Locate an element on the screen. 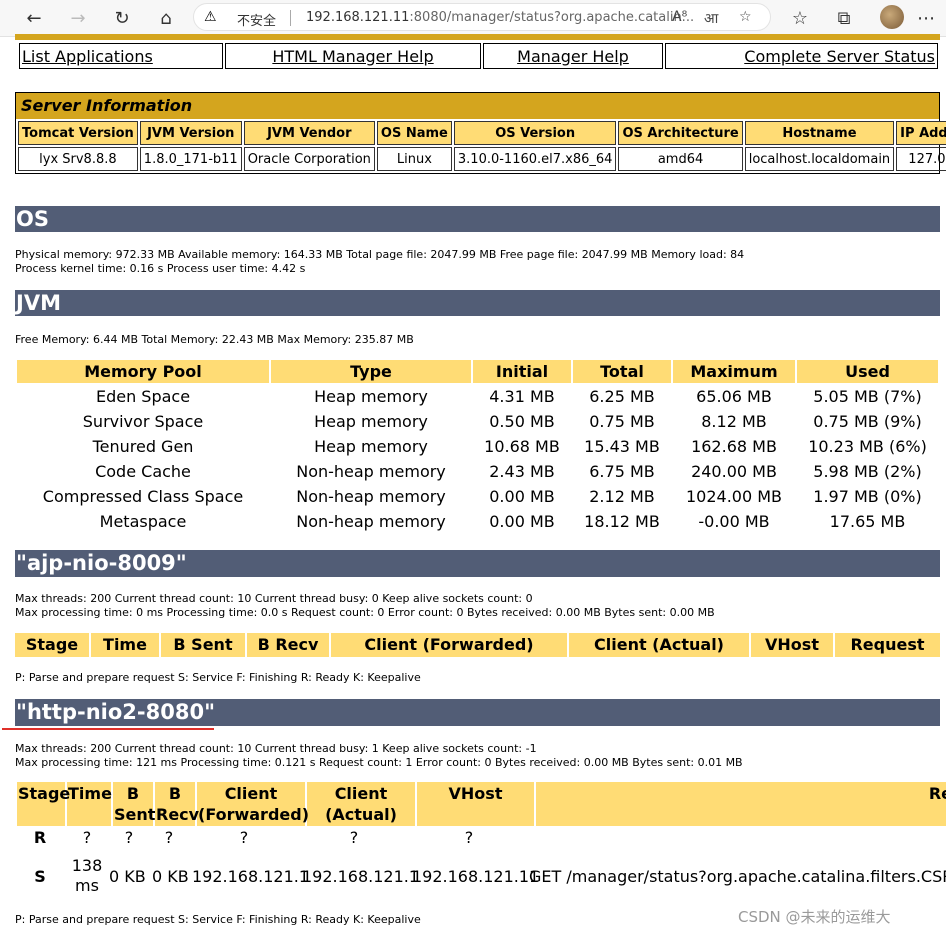 Image resolution: width=946 pixels, height=936 pixels. time-cell: ? is located at coordinates (87, 837).